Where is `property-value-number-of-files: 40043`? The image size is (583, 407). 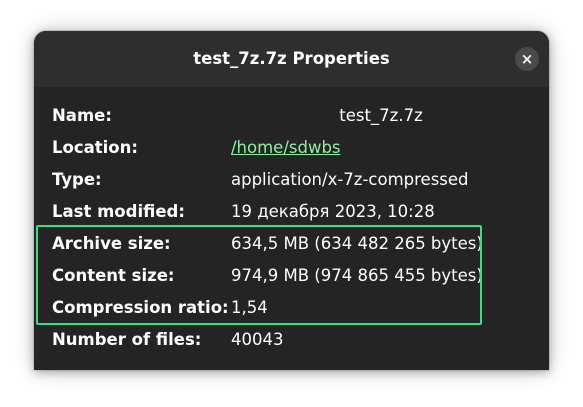
property-value-number-of-files: 40043 is located at coordinates (257, 340).